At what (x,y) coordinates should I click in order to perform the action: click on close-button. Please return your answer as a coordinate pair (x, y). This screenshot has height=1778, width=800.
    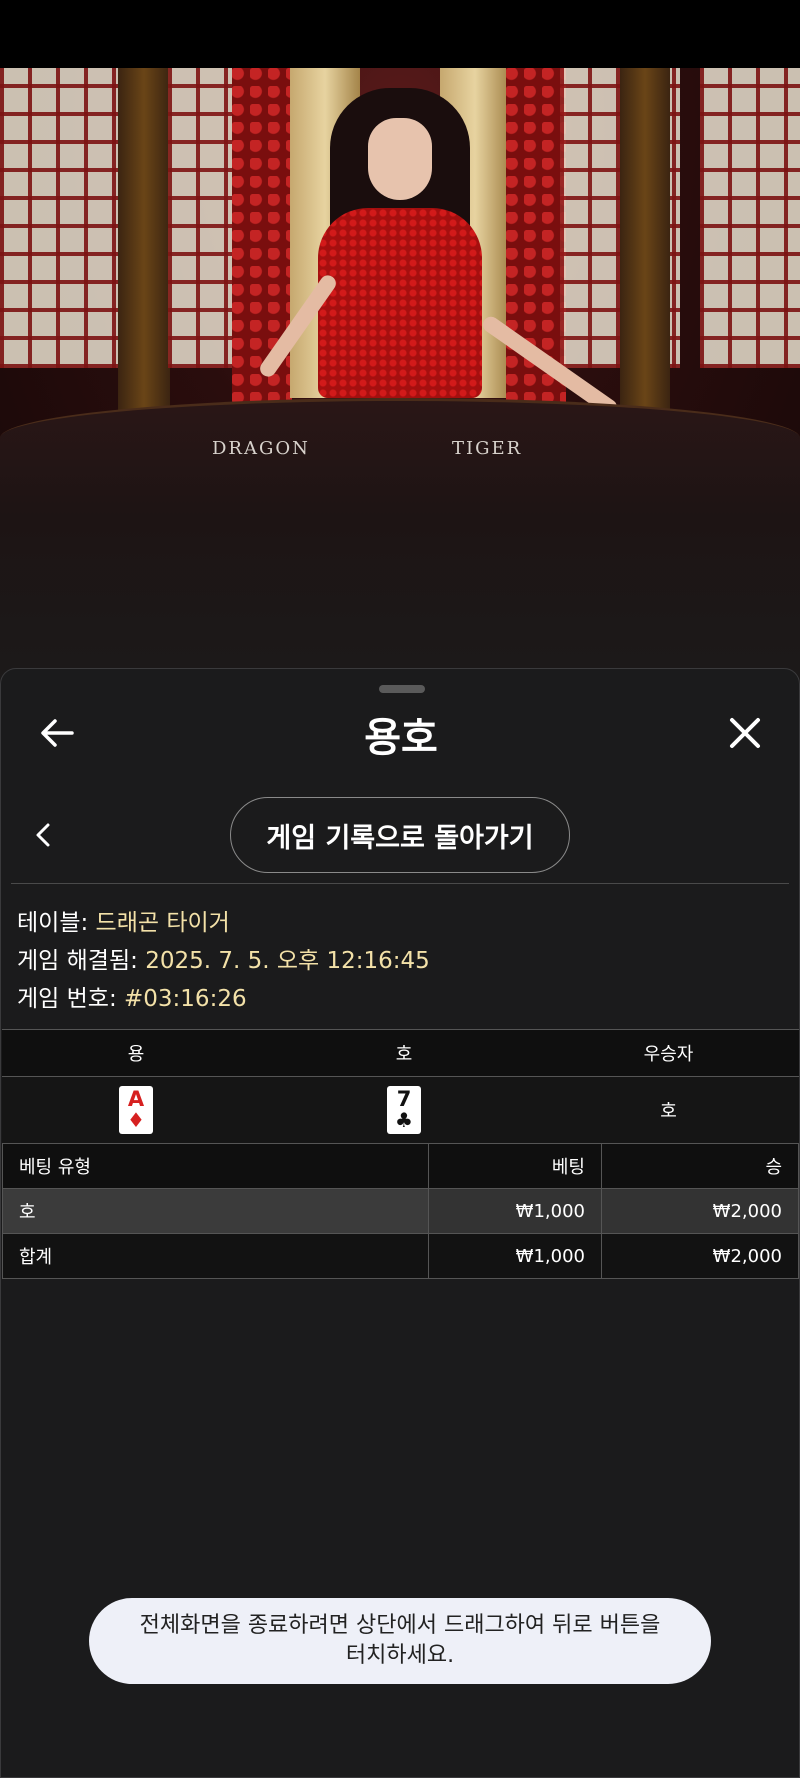
    Looking at the image, I should click on (745, 733).